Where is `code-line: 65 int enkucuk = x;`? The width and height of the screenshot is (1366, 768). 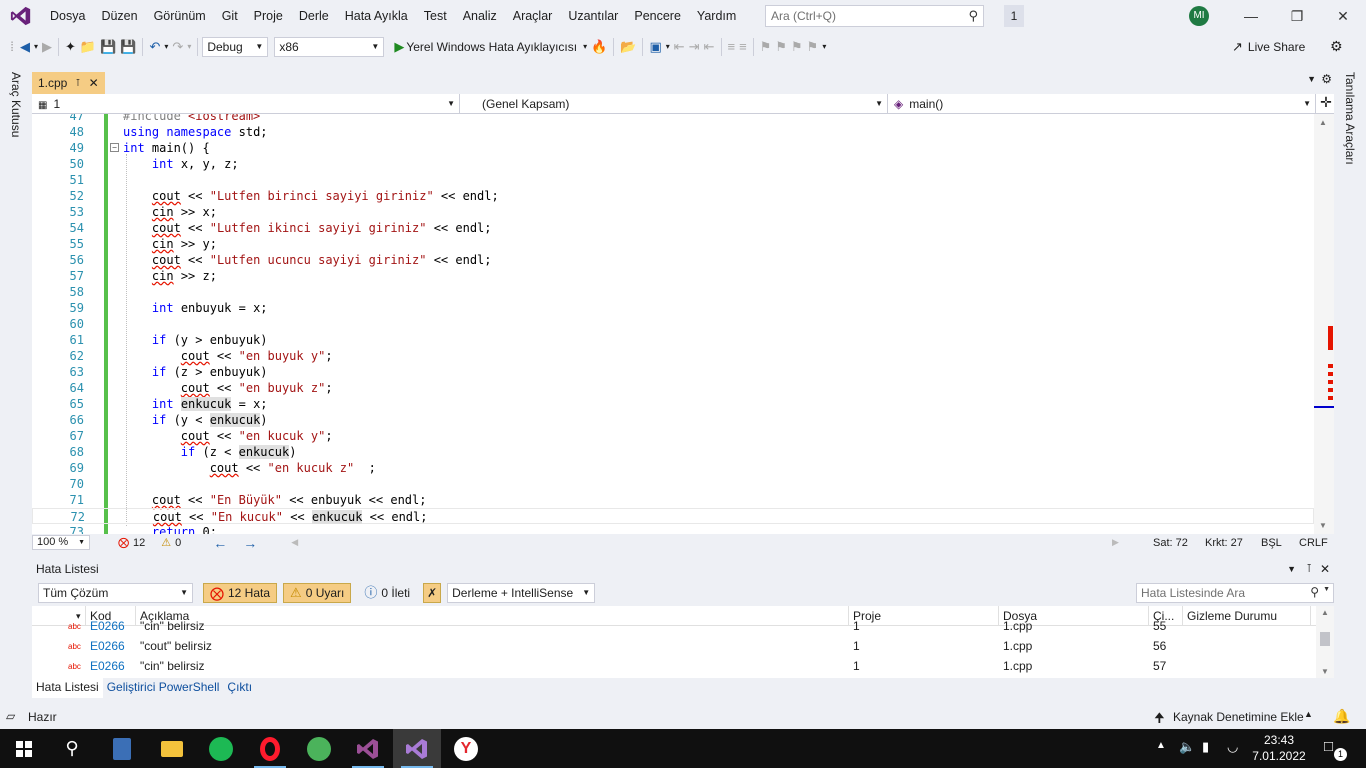 code-line: 65 int enkucuk = x; is located at coordinates (673, 404).